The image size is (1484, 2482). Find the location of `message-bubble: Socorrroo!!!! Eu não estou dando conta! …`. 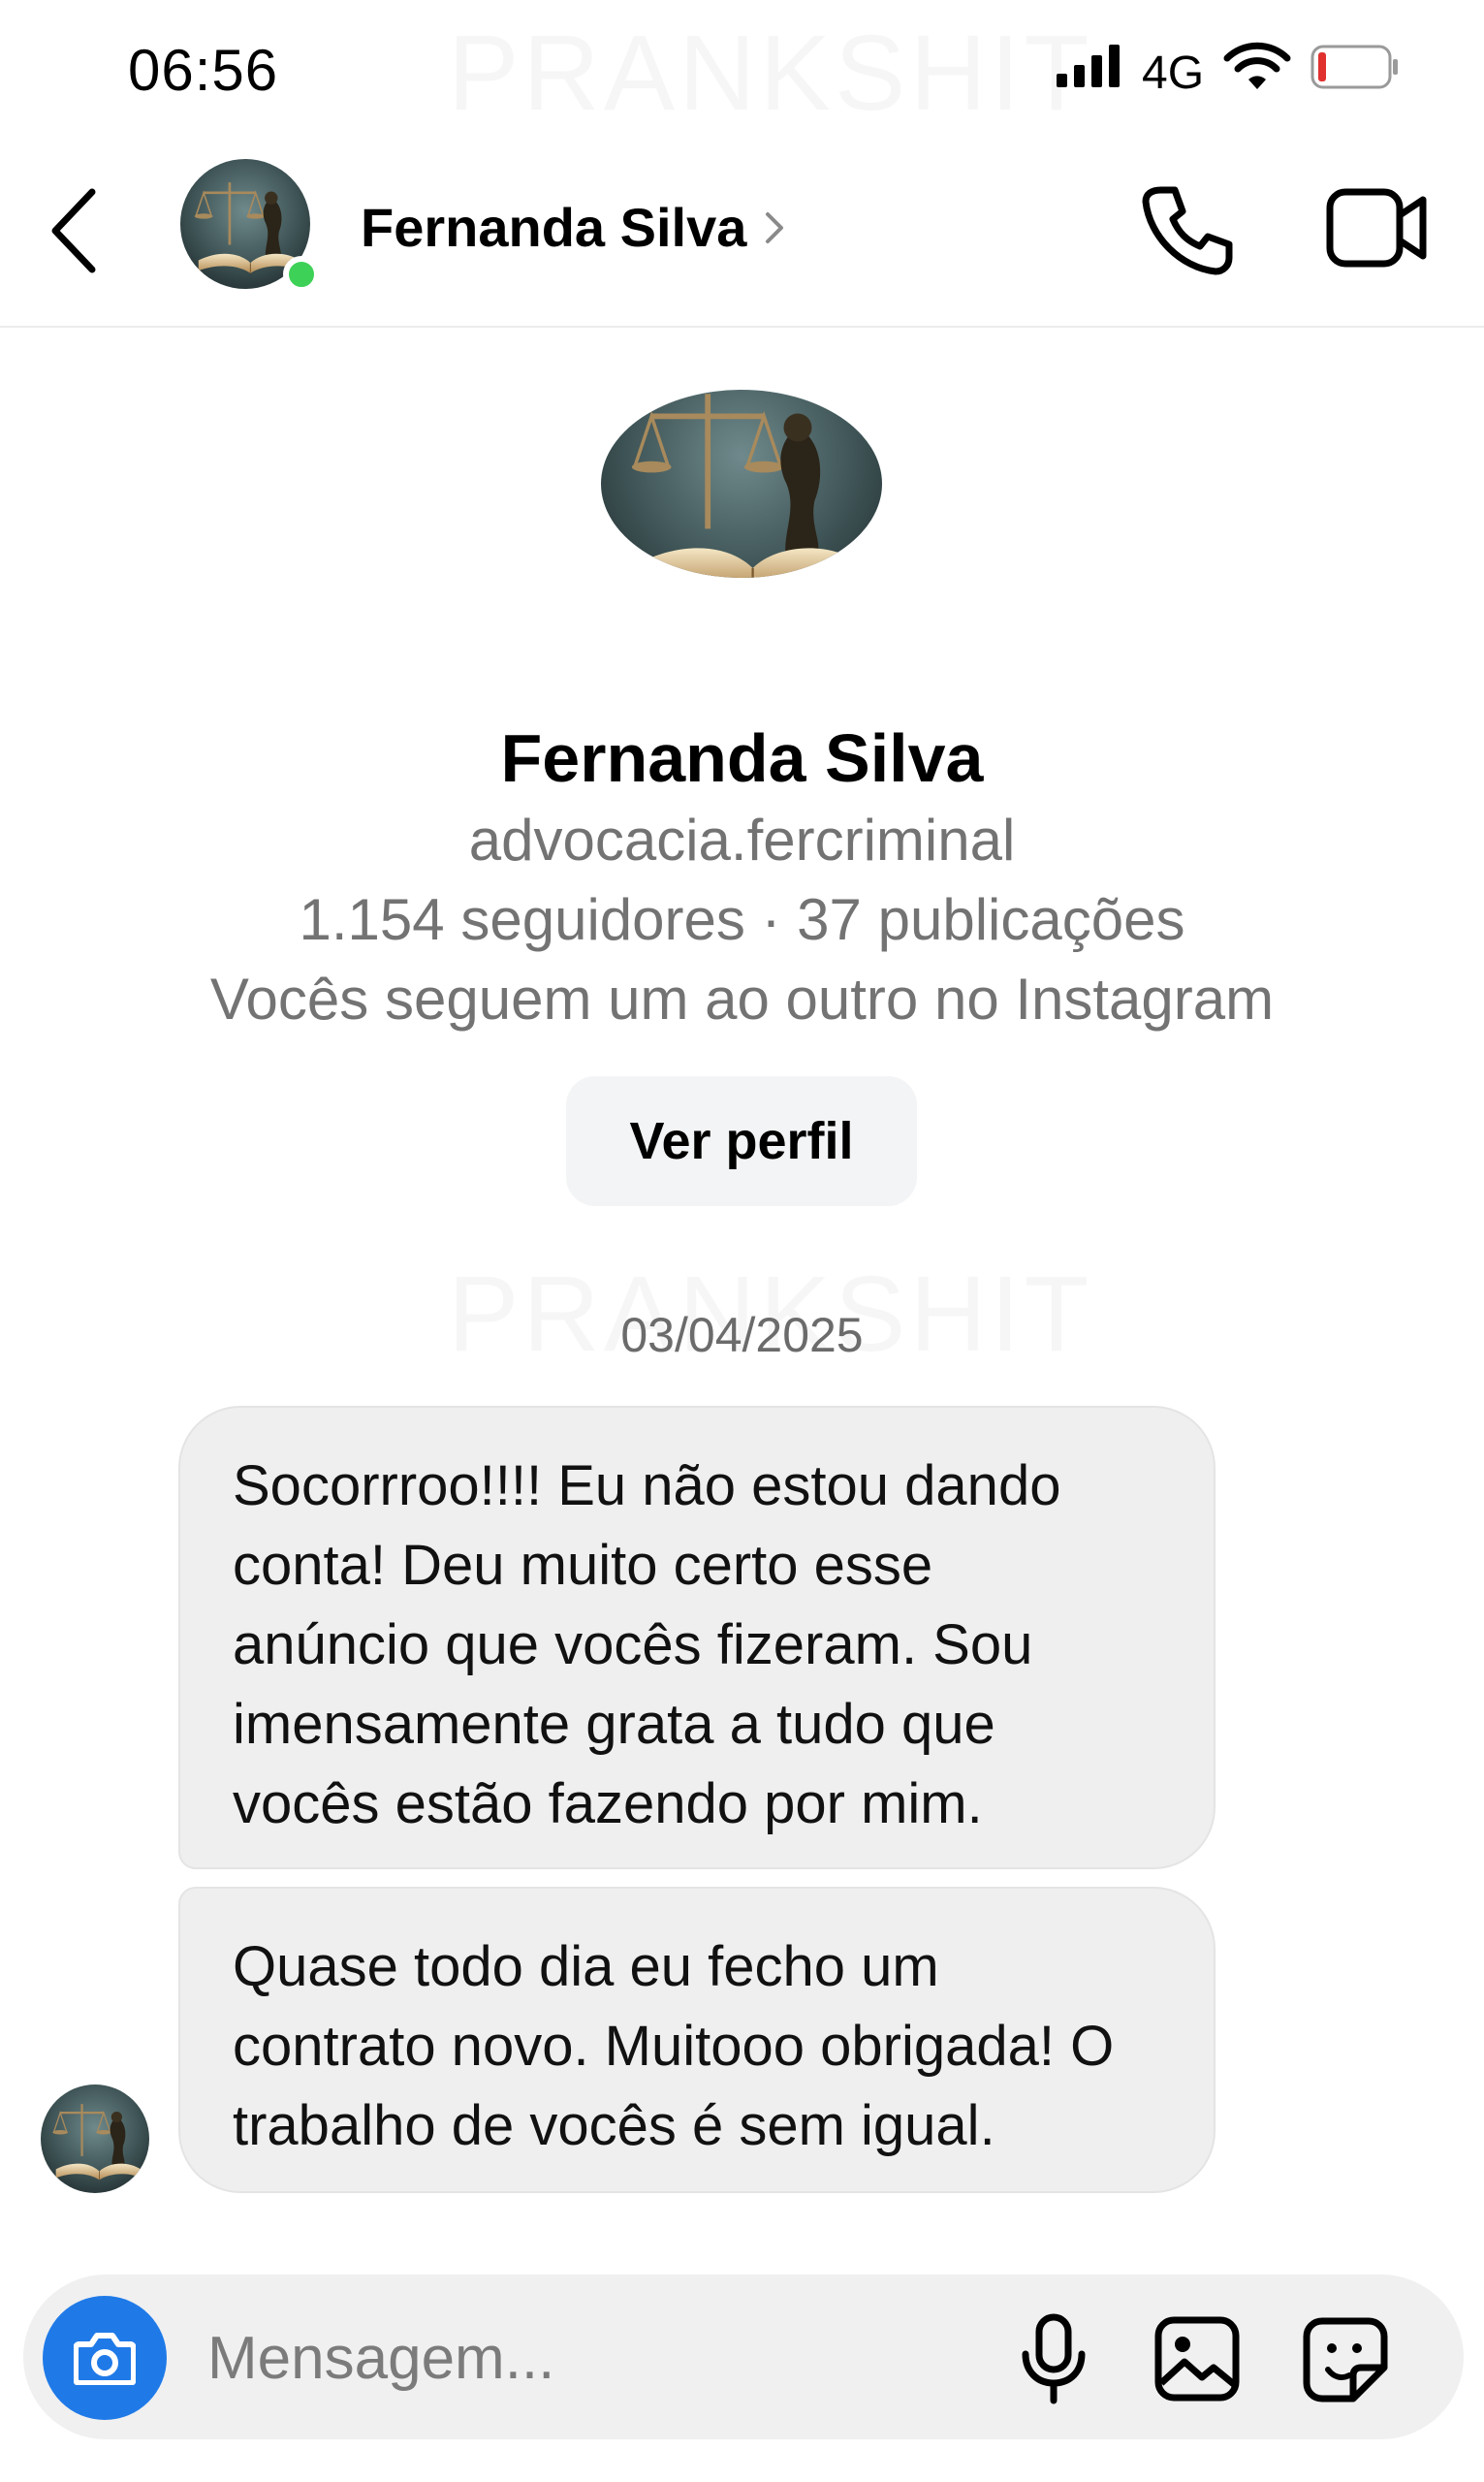

message-bubble: Socorrroo!!!! Eu não estou dando conta! … is located at coordinates (697, 1637).